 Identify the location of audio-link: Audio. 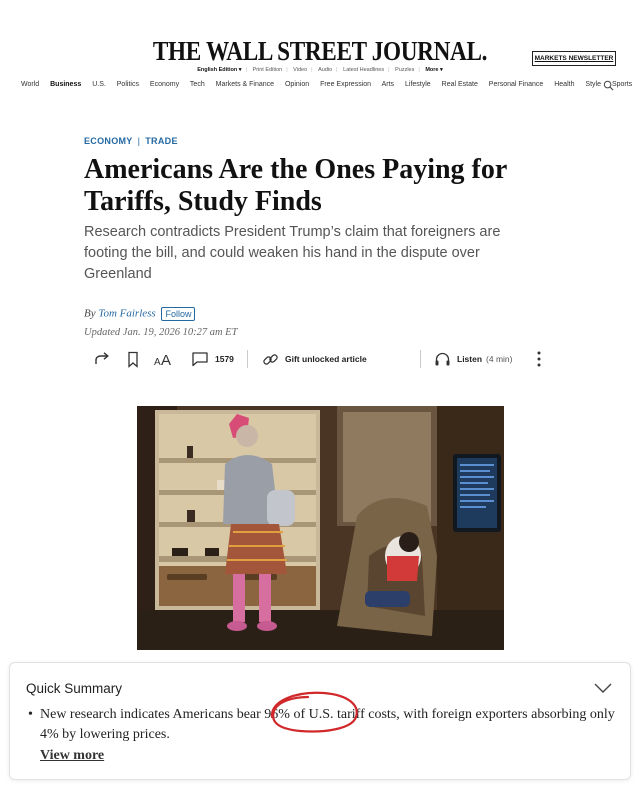
(325, 70).